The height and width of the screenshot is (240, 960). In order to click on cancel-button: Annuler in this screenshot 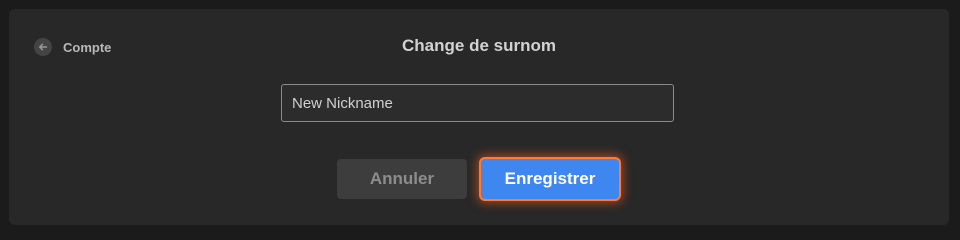, I will do `click(402, 179)`.